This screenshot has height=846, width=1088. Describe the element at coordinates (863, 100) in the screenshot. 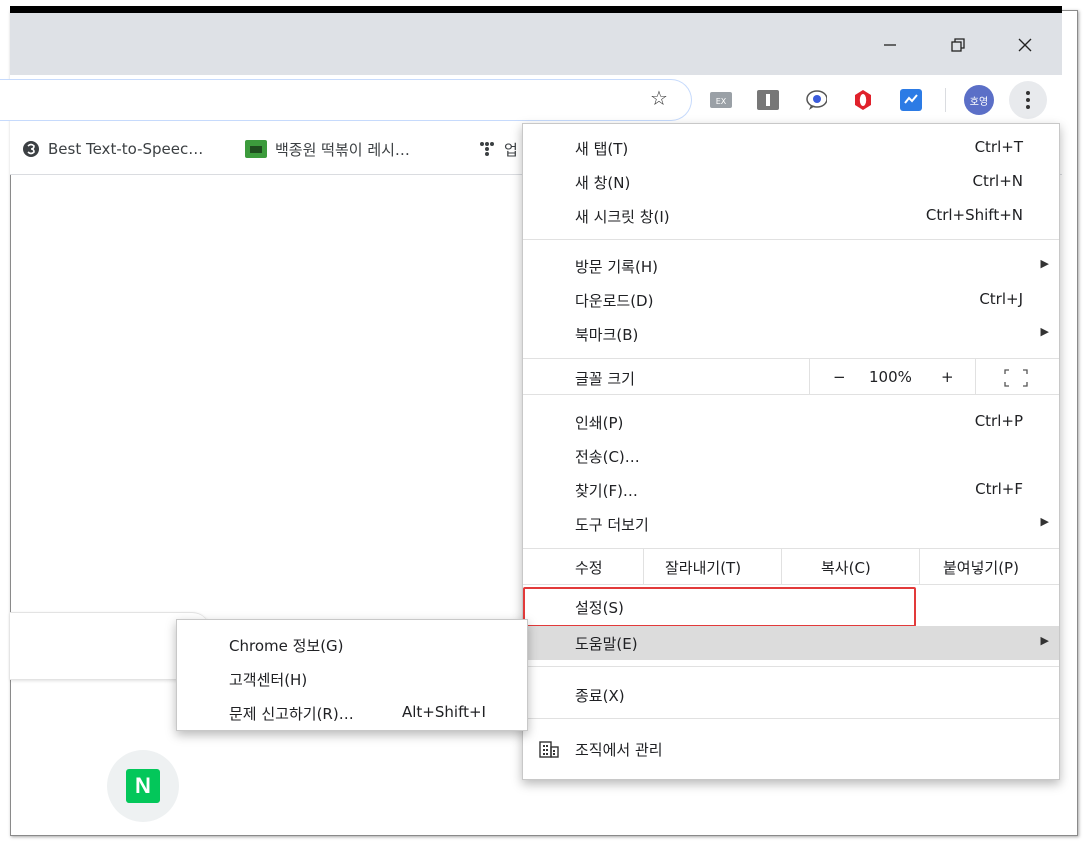

I see `opera-icon` at that location.